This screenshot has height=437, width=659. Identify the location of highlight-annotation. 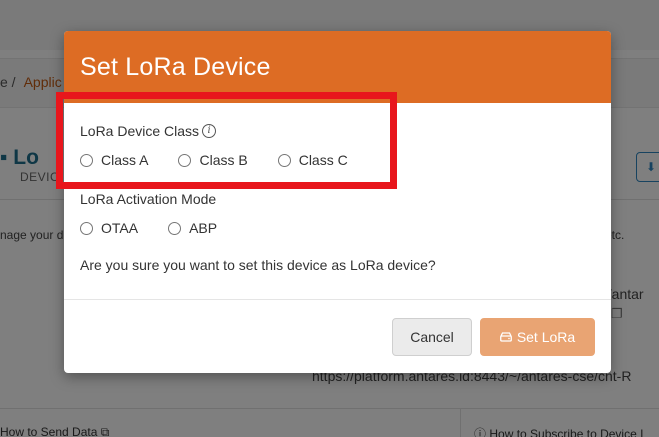
(226, 140).